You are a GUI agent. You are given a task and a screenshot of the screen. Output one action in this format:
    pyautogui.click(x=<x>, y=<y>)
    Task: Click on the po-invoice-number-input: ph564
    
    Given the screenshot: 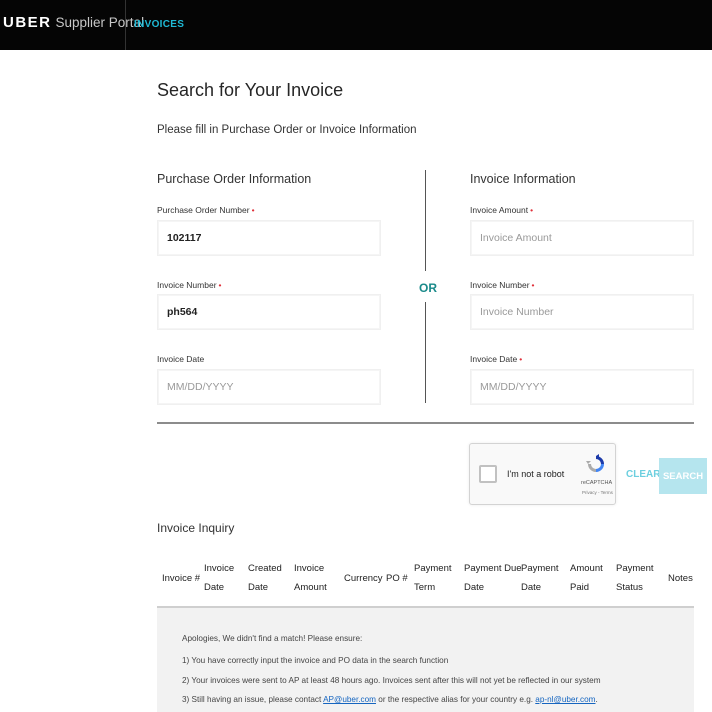 What is the action you would take?
    pyautogui.click(x=269, y=312)
    